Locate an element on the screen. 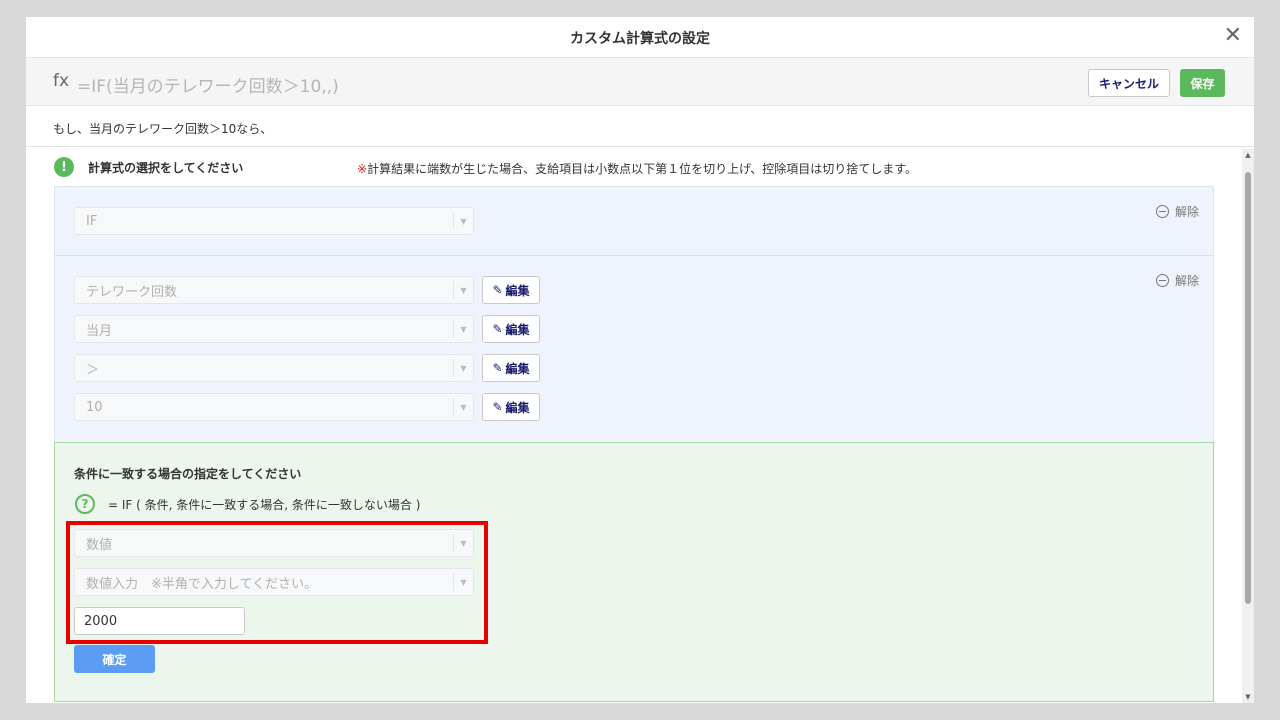 This screenshot has width=1280, height=720. scroll-down-arrow-icon: ▼ is located at coordinates (1248, 697).